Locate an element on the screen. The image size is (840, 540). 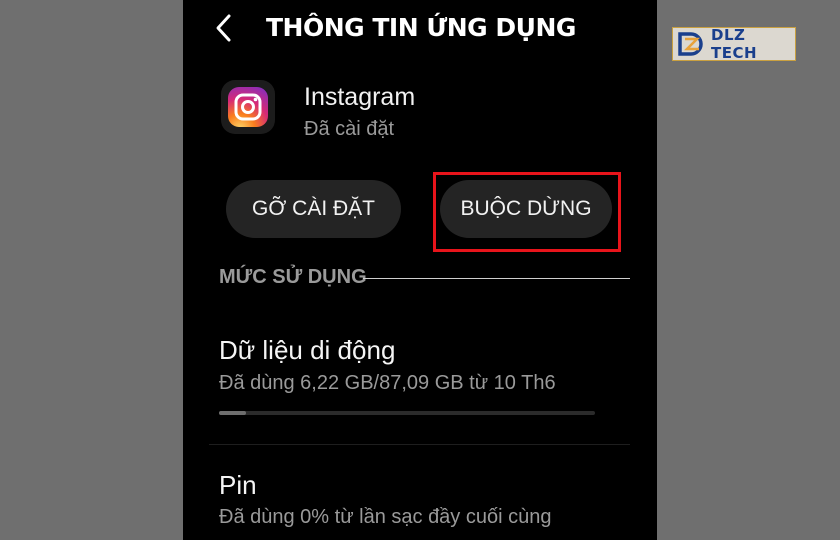
dlz-logo-mark-icon is located at coordinates (692, 44).